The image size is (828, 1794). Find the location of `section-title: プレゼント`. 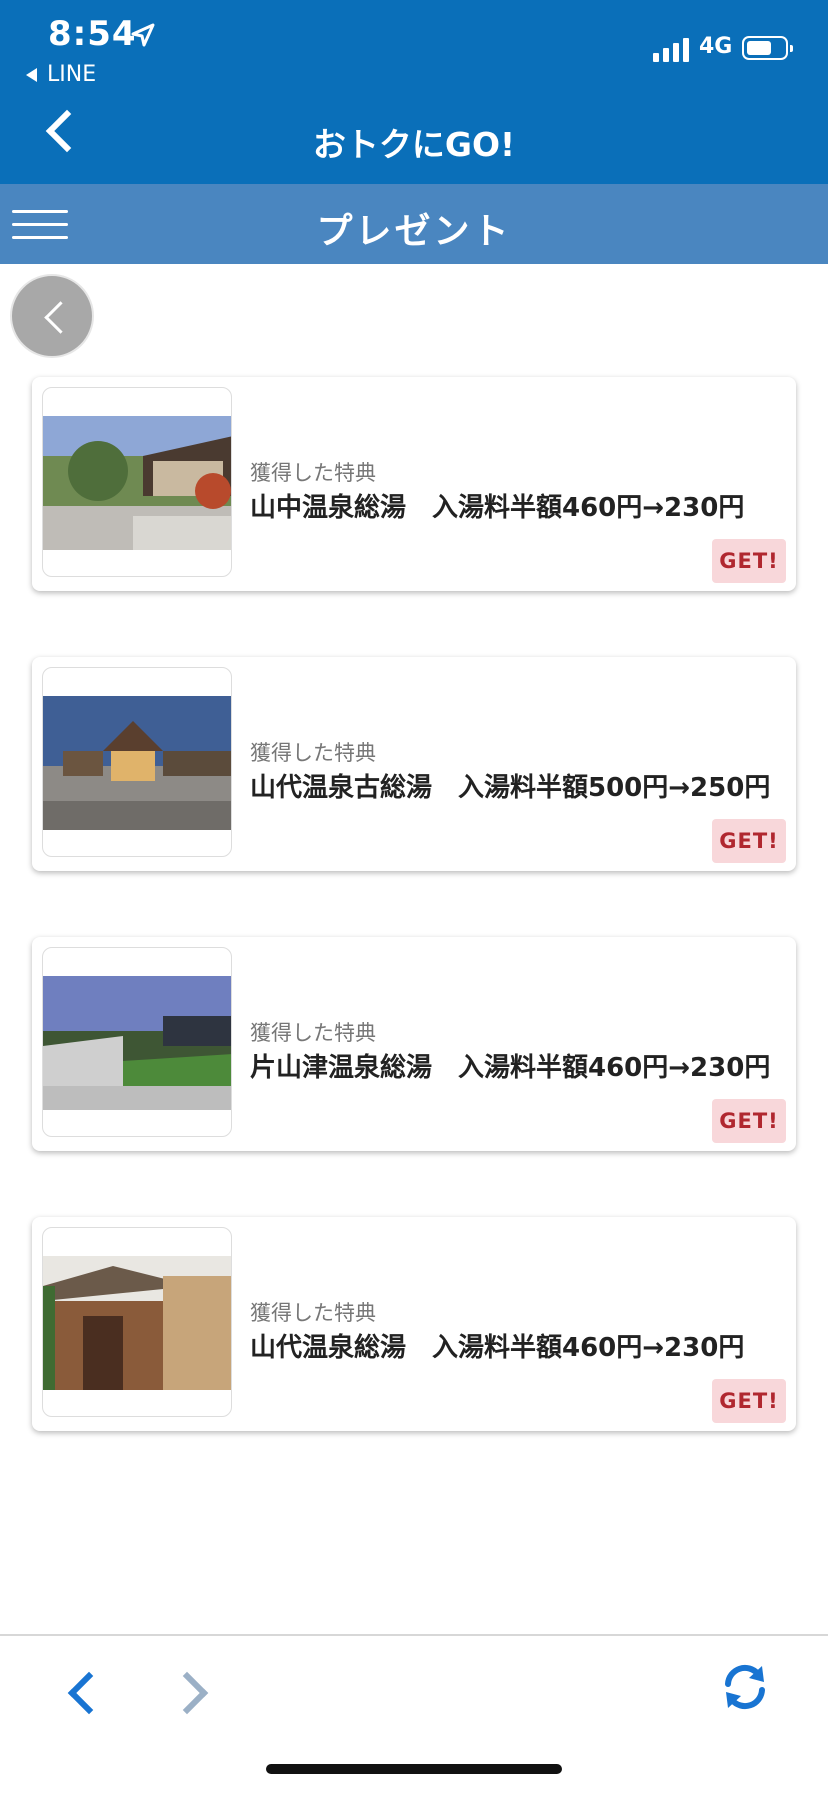

section-title: プレゼント is located at coordinates (414, 231).